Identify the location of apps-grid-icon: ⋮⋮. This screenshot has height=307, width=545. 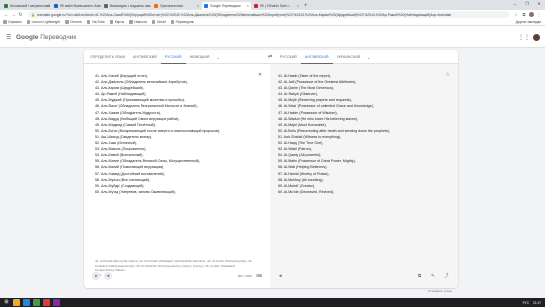
(524, 37).